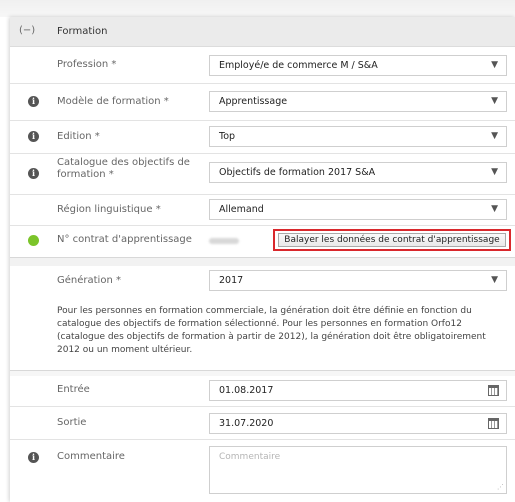 This screenshot has height=502, width=515. I want to click on commentaire-textarea: Commentaire ⋰, so click(358, 470).